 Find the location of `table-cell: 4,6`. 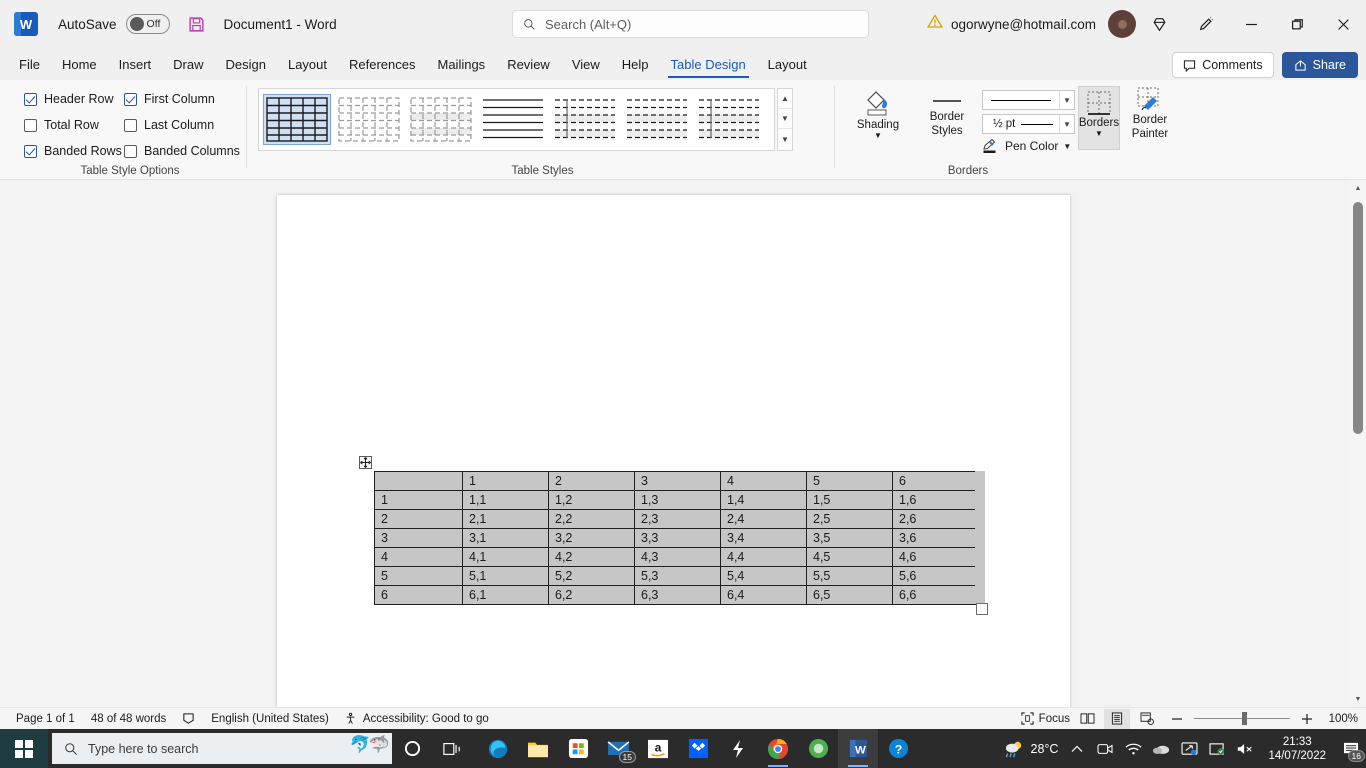

table-cell: 4,6 is located at coordinates (935, 557).